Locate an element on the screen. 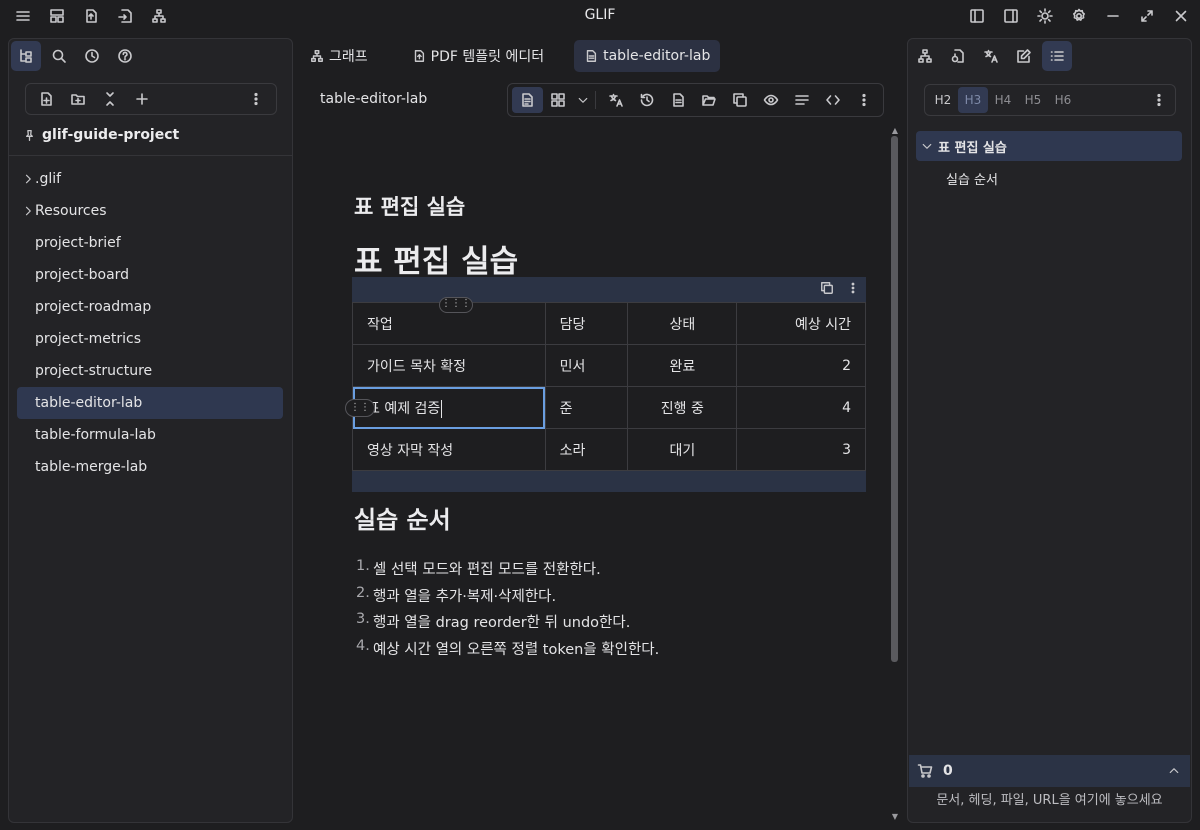  import-file-icon is located at coordinates (125, 16).